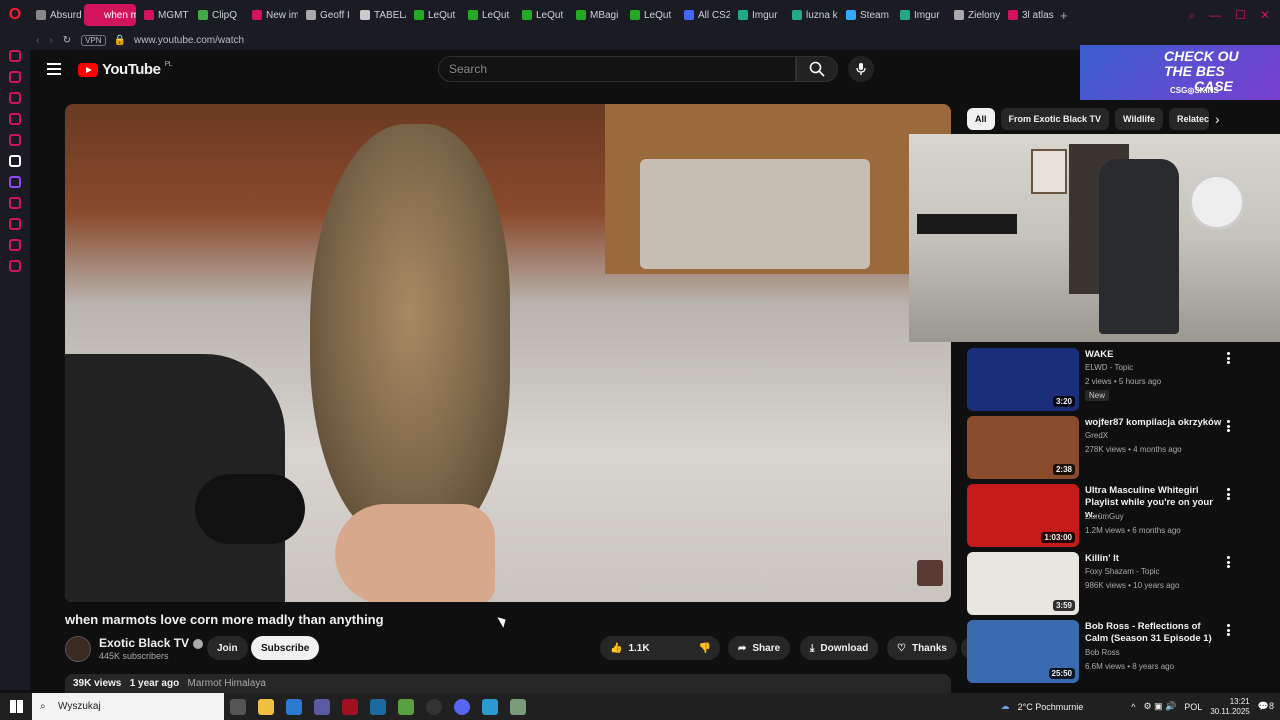  Describe the element at coordinates (93, 40) in the screenshot. I see `vpn-badge: VPN` at that location.